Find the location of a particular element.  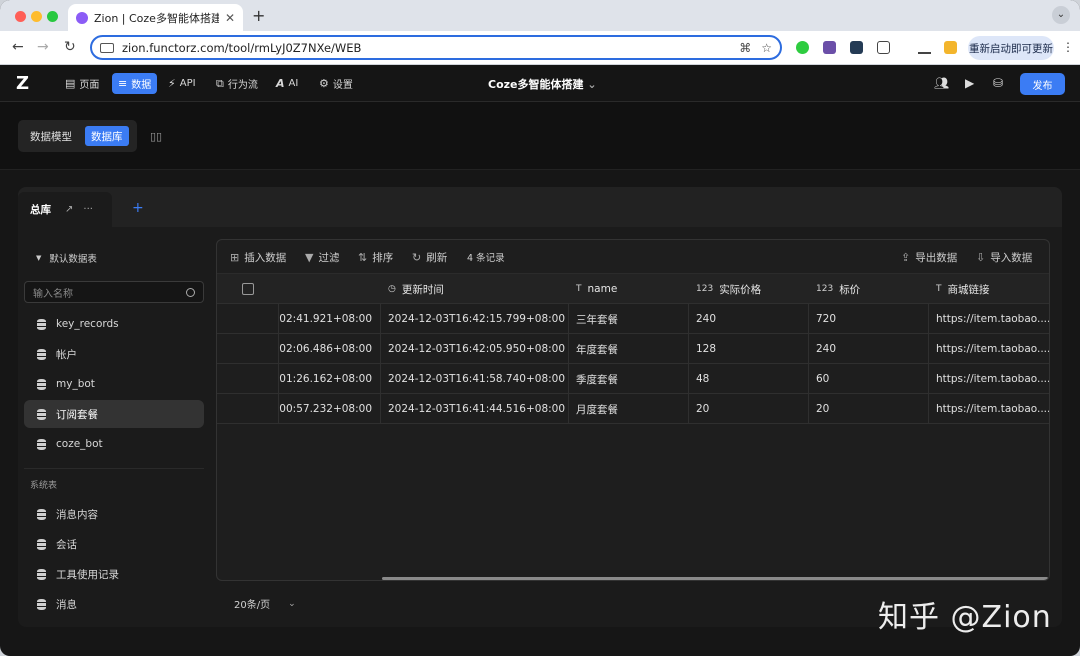

more-menu-icon: ⋮ is located at coordinates (1068, 47).